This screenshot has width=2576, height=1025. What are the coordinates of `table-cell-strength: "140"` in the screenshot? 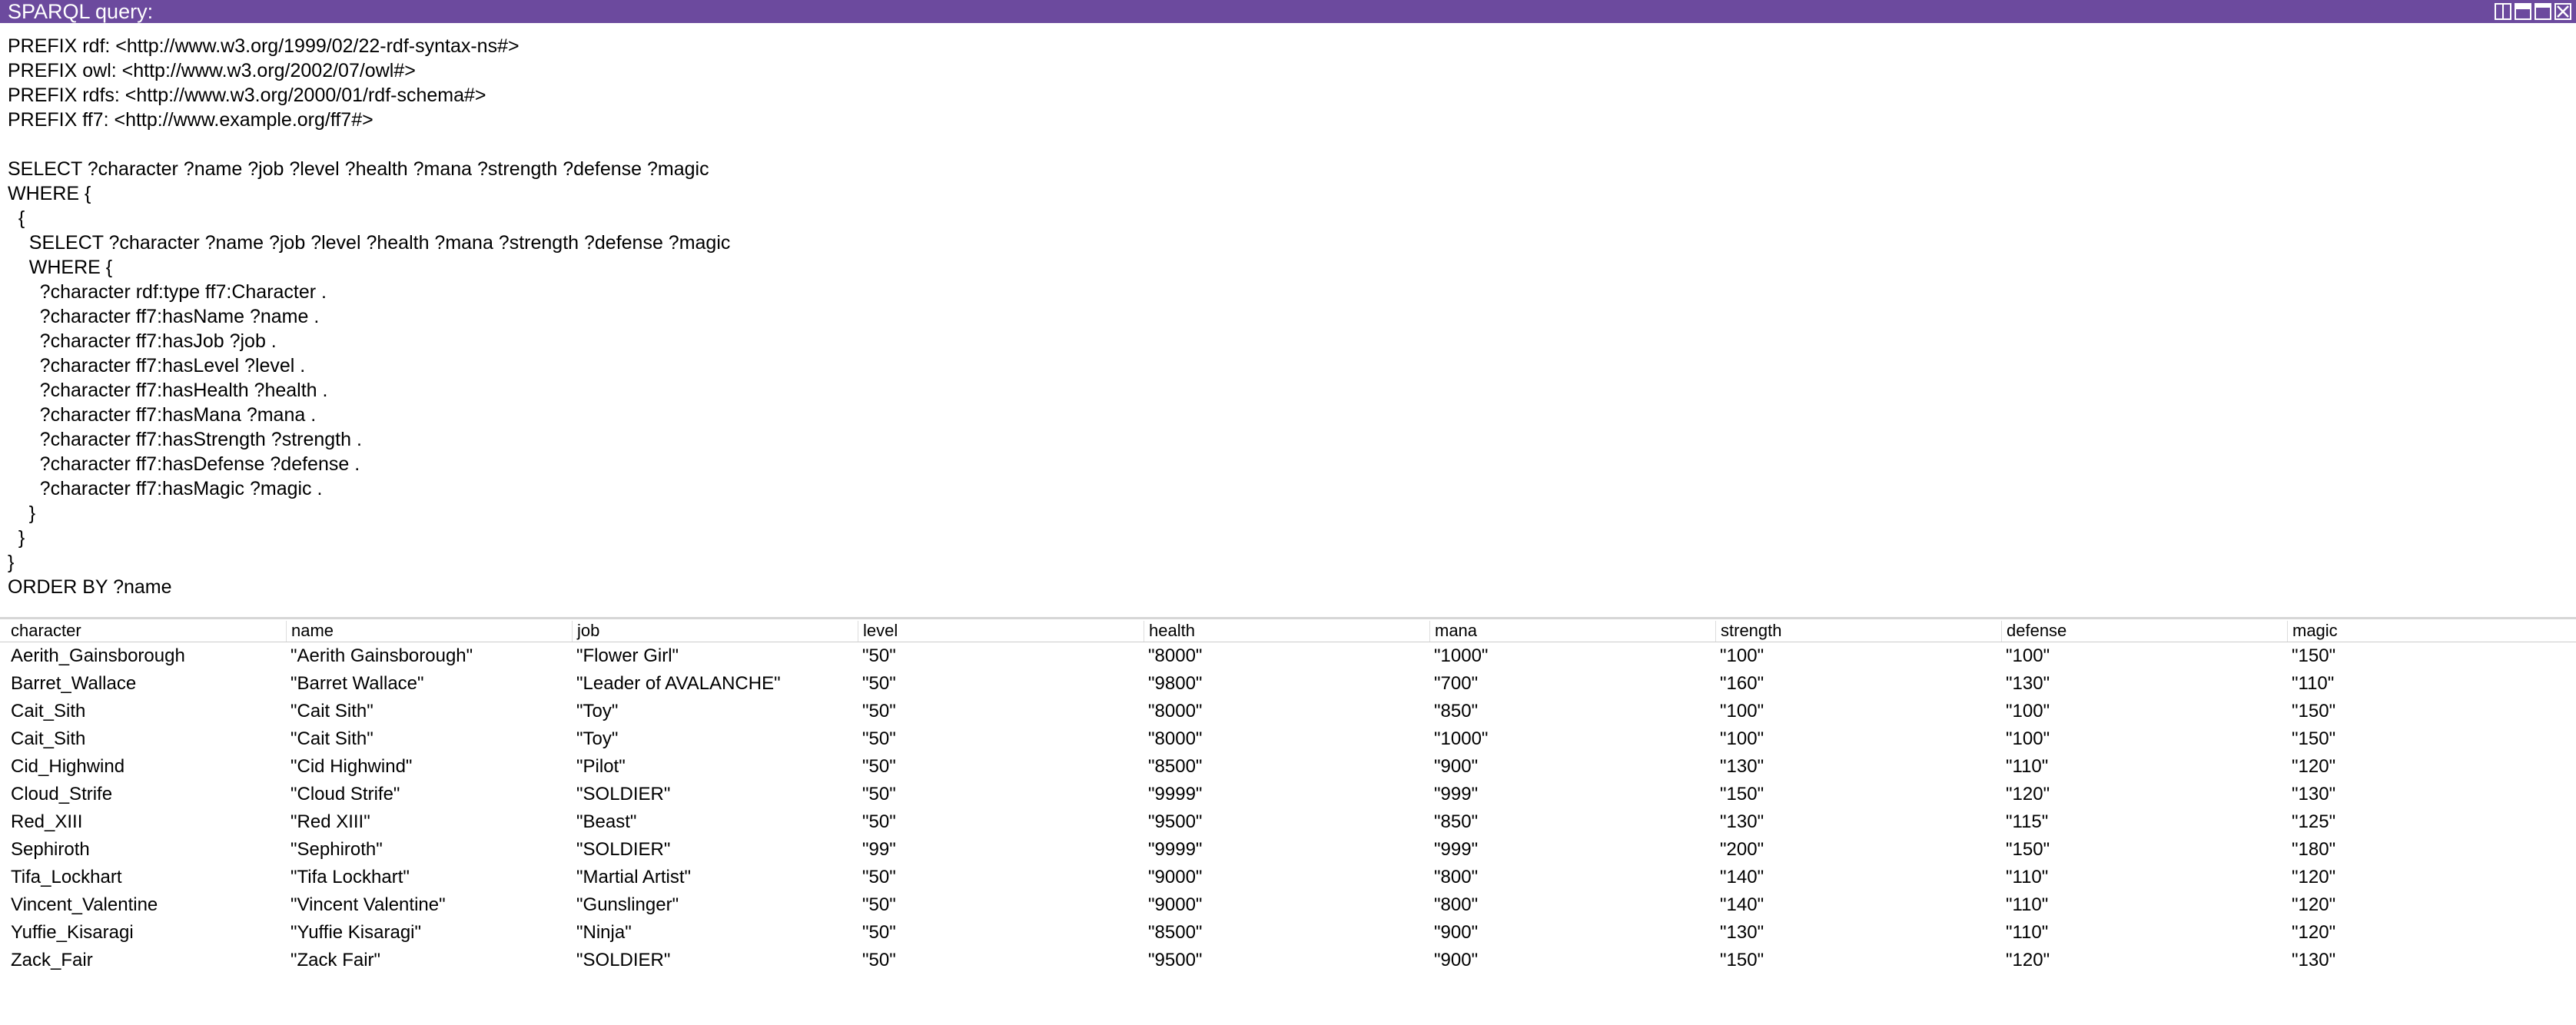 It's located at (1742, 904).